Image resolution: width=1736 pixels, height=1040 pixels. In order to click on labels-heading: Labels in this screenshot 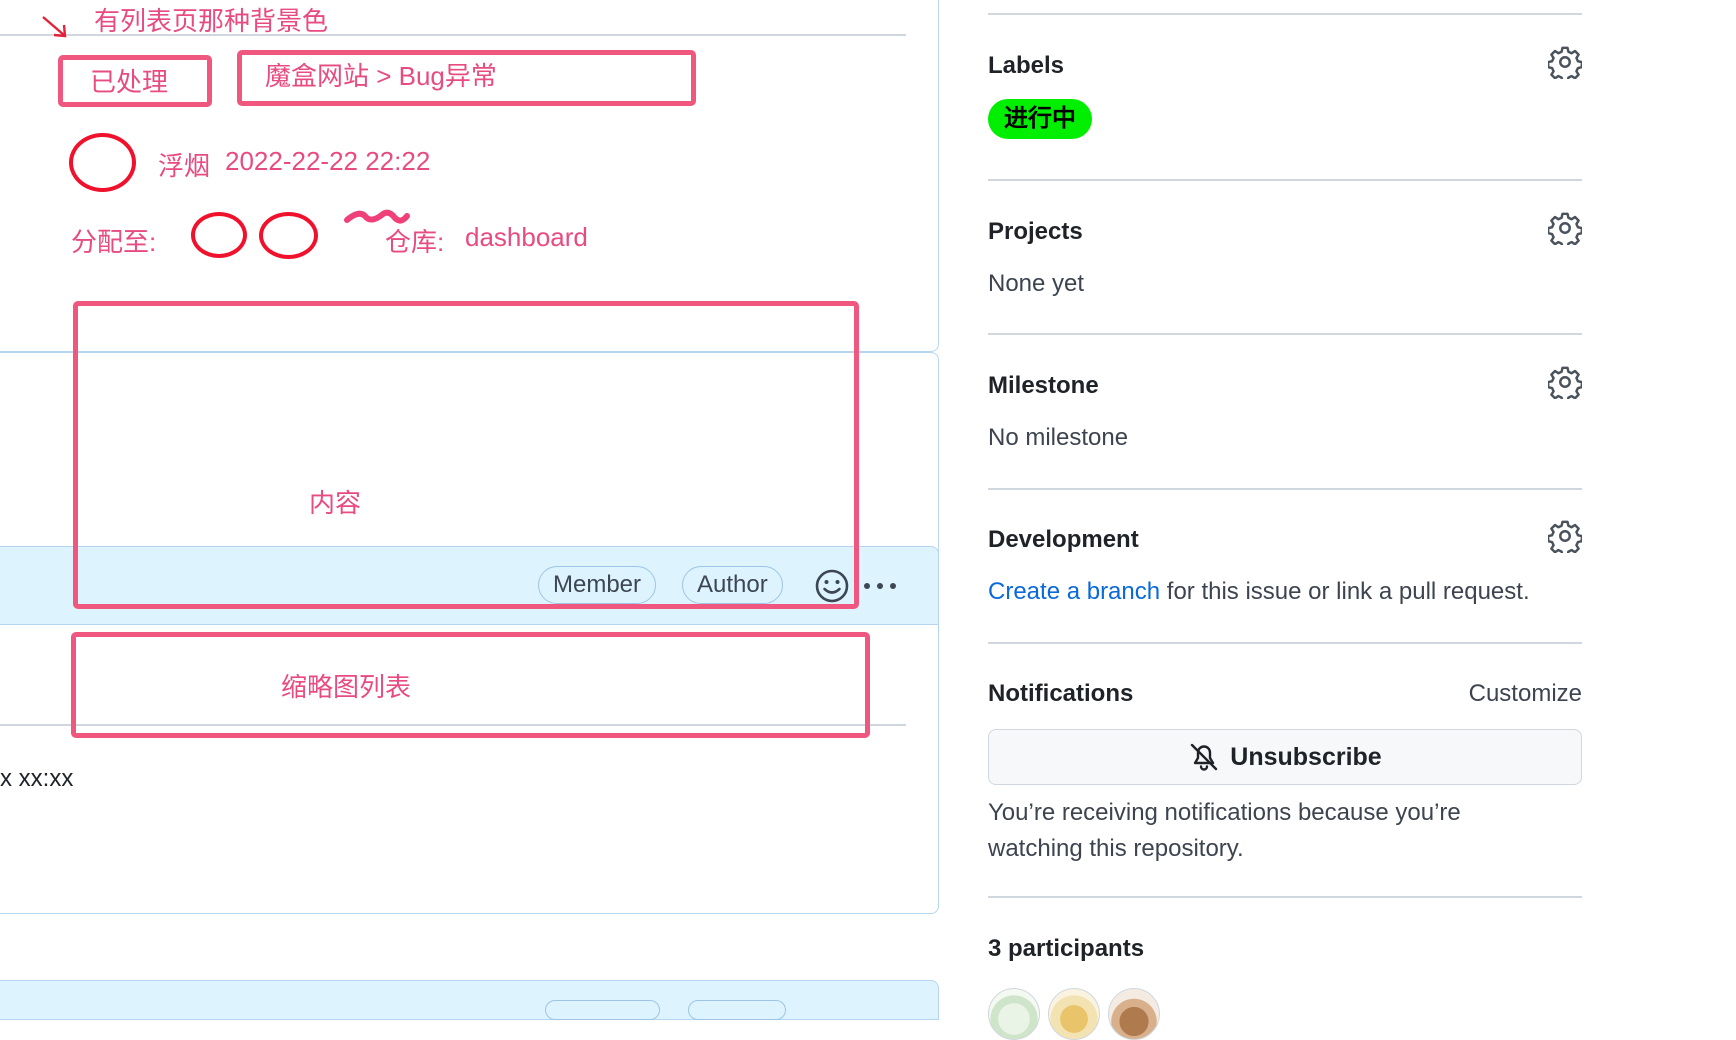, I will do `click(1026, 66)`.